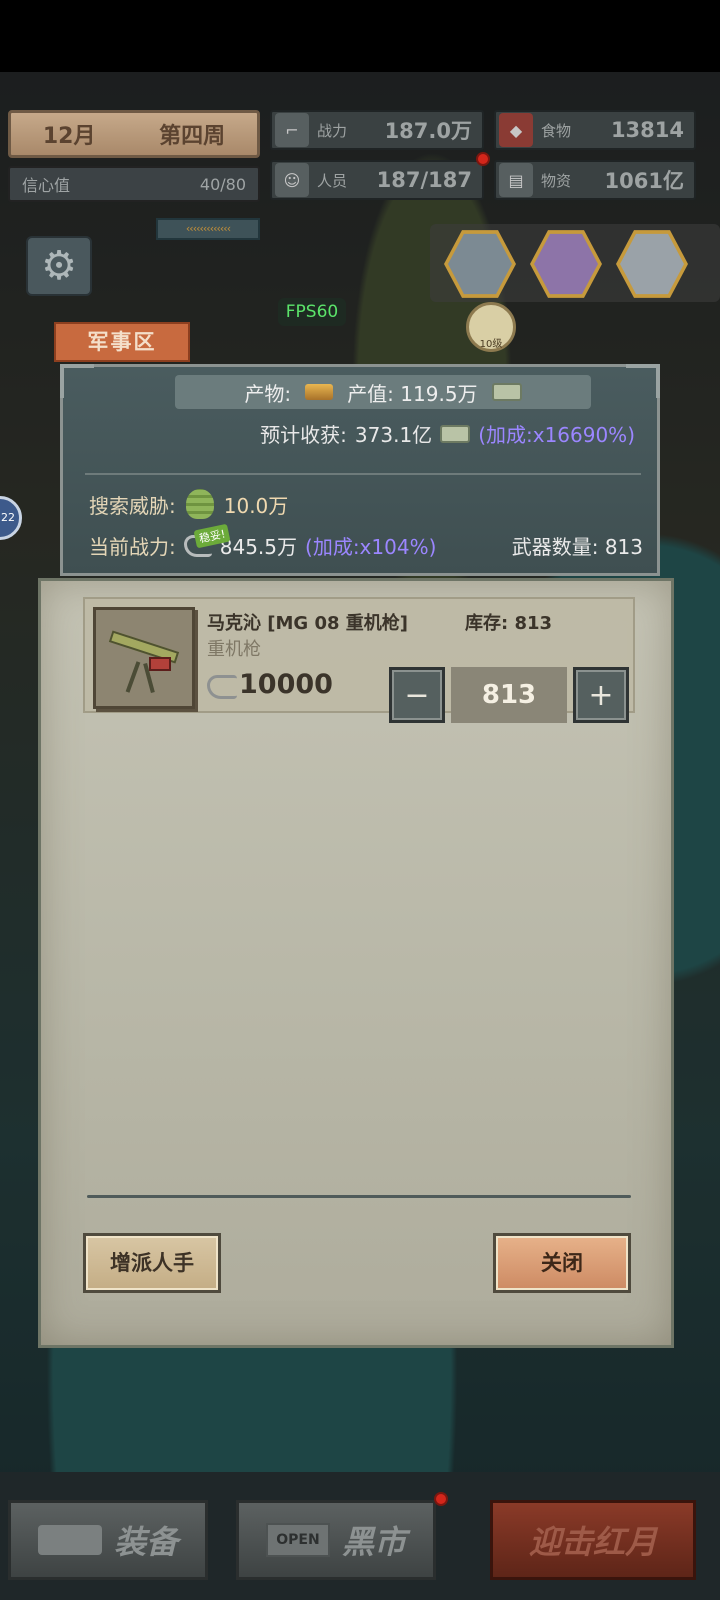 This screenshot has height=1600, width=720. I want to click on increase-button: +, so click(601, 695).